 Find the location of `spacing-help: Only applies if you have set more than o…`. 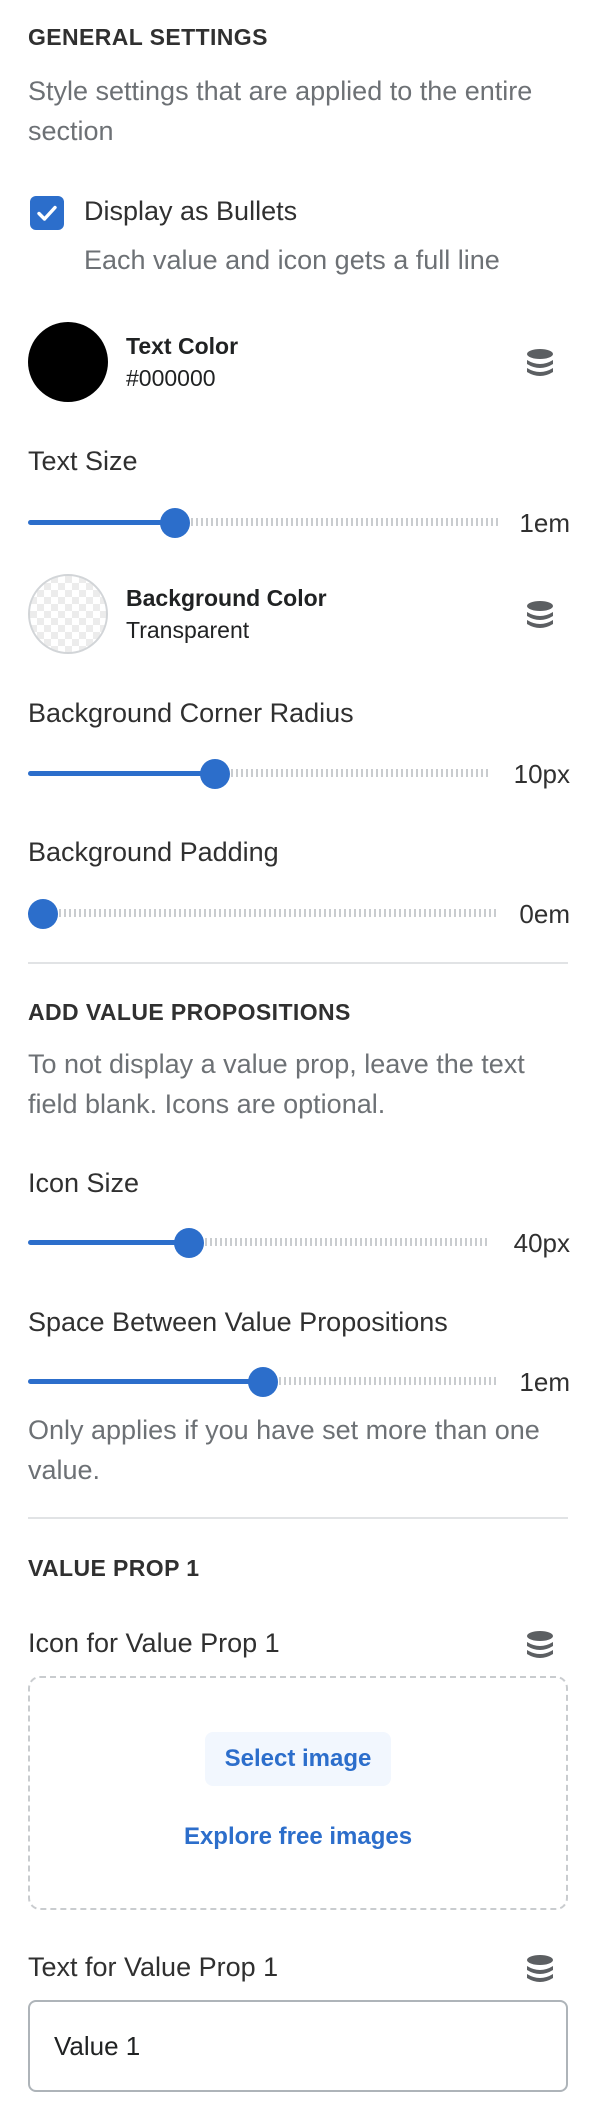

spacing-help: Only applies if you have set more than o… is located at coordinates (284, 1450).